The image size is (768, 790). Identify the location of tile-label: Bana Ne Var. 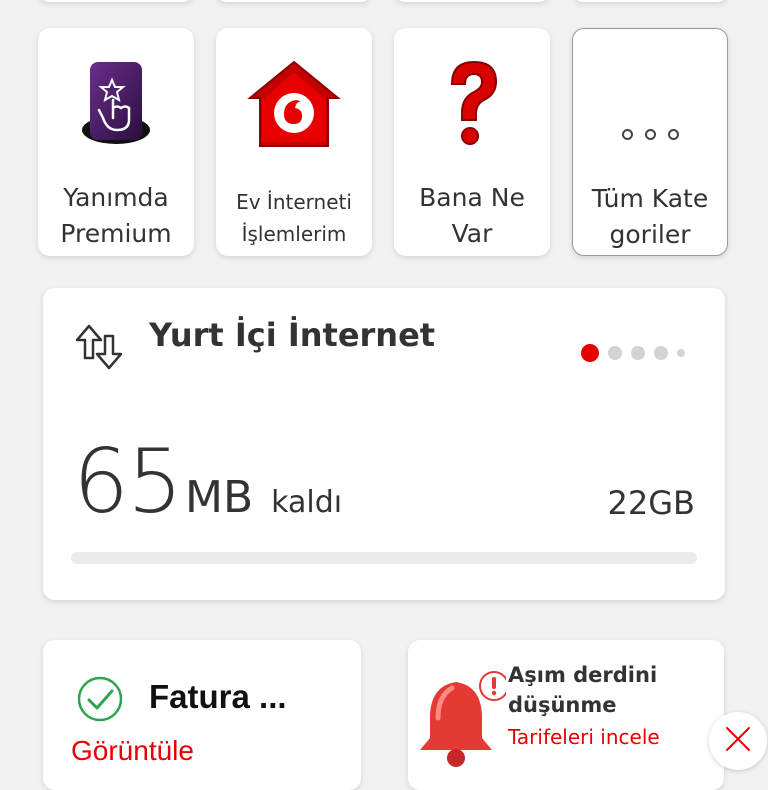
(472, 215).